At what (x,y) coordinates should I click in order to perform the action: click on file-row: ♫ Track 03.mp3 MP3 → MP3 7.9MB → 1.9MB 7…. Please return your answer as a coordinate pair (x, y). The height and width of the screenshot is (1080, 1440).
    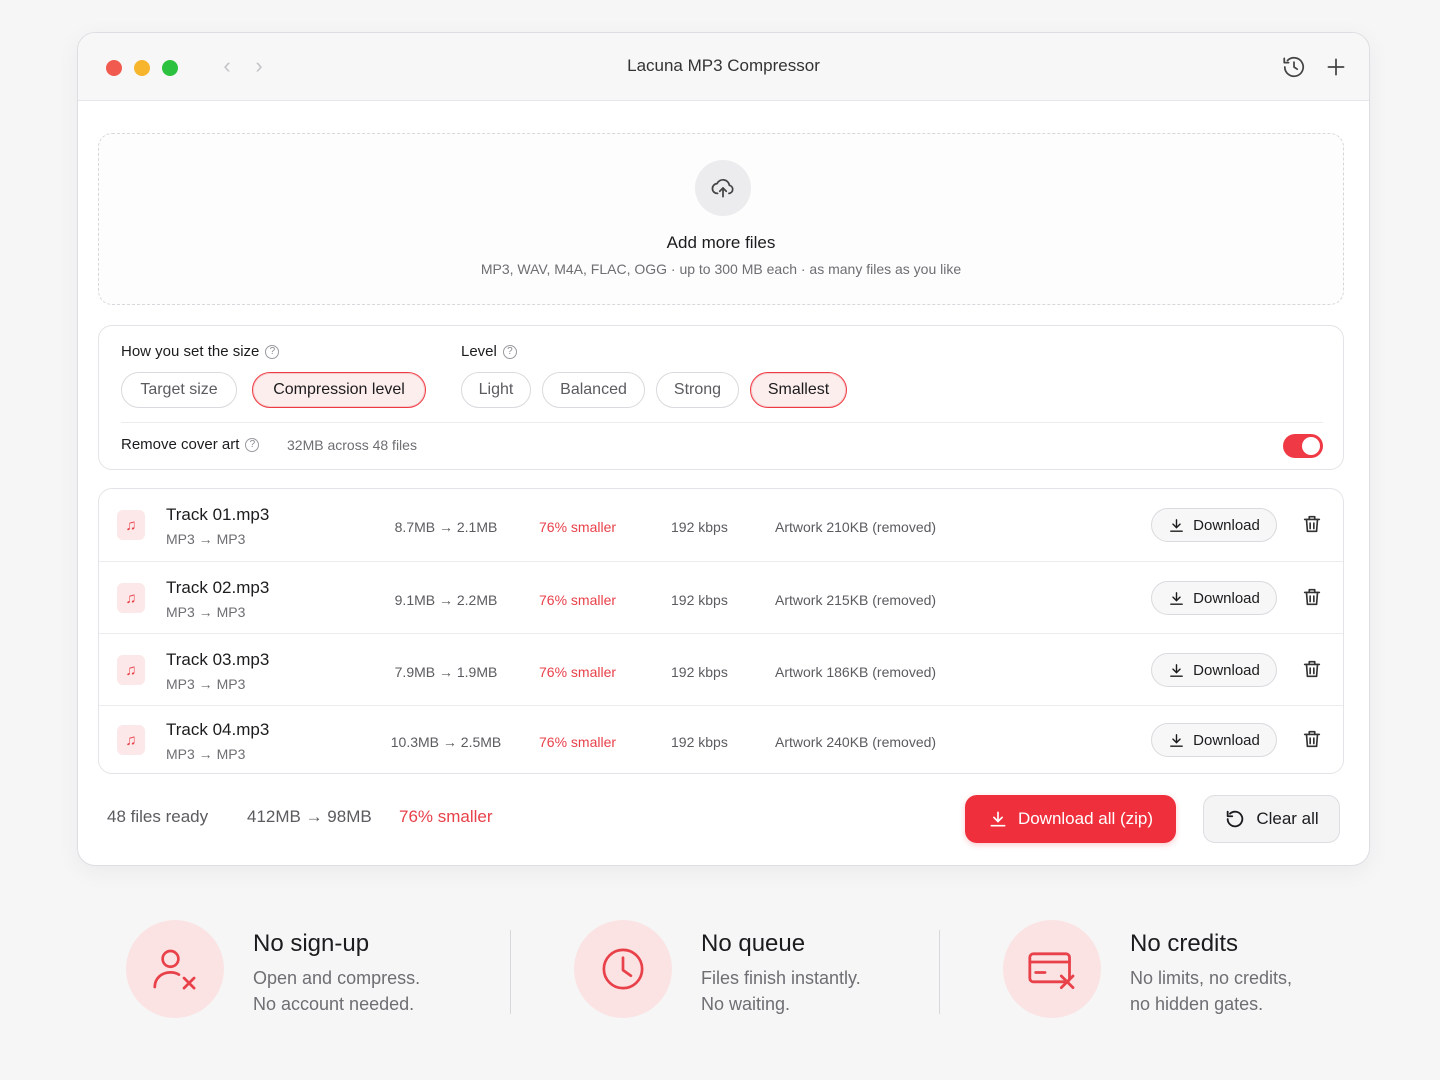
    Looking at the image, I should click on (721, 670).